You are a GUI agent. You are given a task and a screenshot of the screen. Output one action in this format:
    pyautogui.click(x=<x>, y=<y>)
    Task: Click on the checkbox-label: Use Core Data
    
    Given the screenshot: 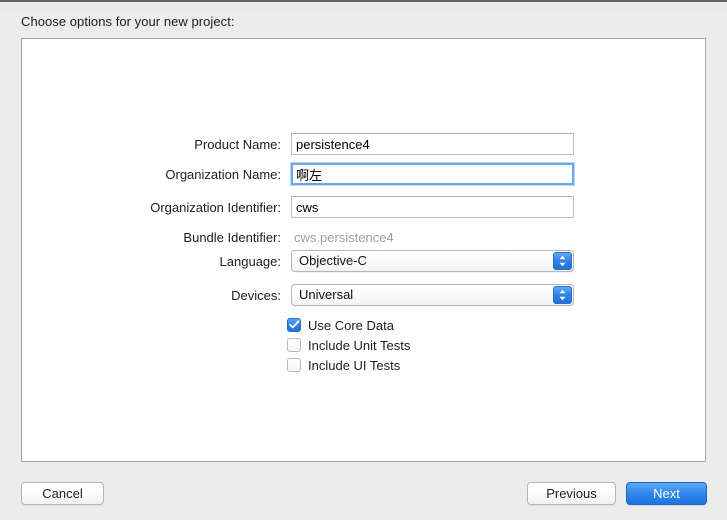 What is the action you would take?
    pyautogui.click(x=351, y=325)
    